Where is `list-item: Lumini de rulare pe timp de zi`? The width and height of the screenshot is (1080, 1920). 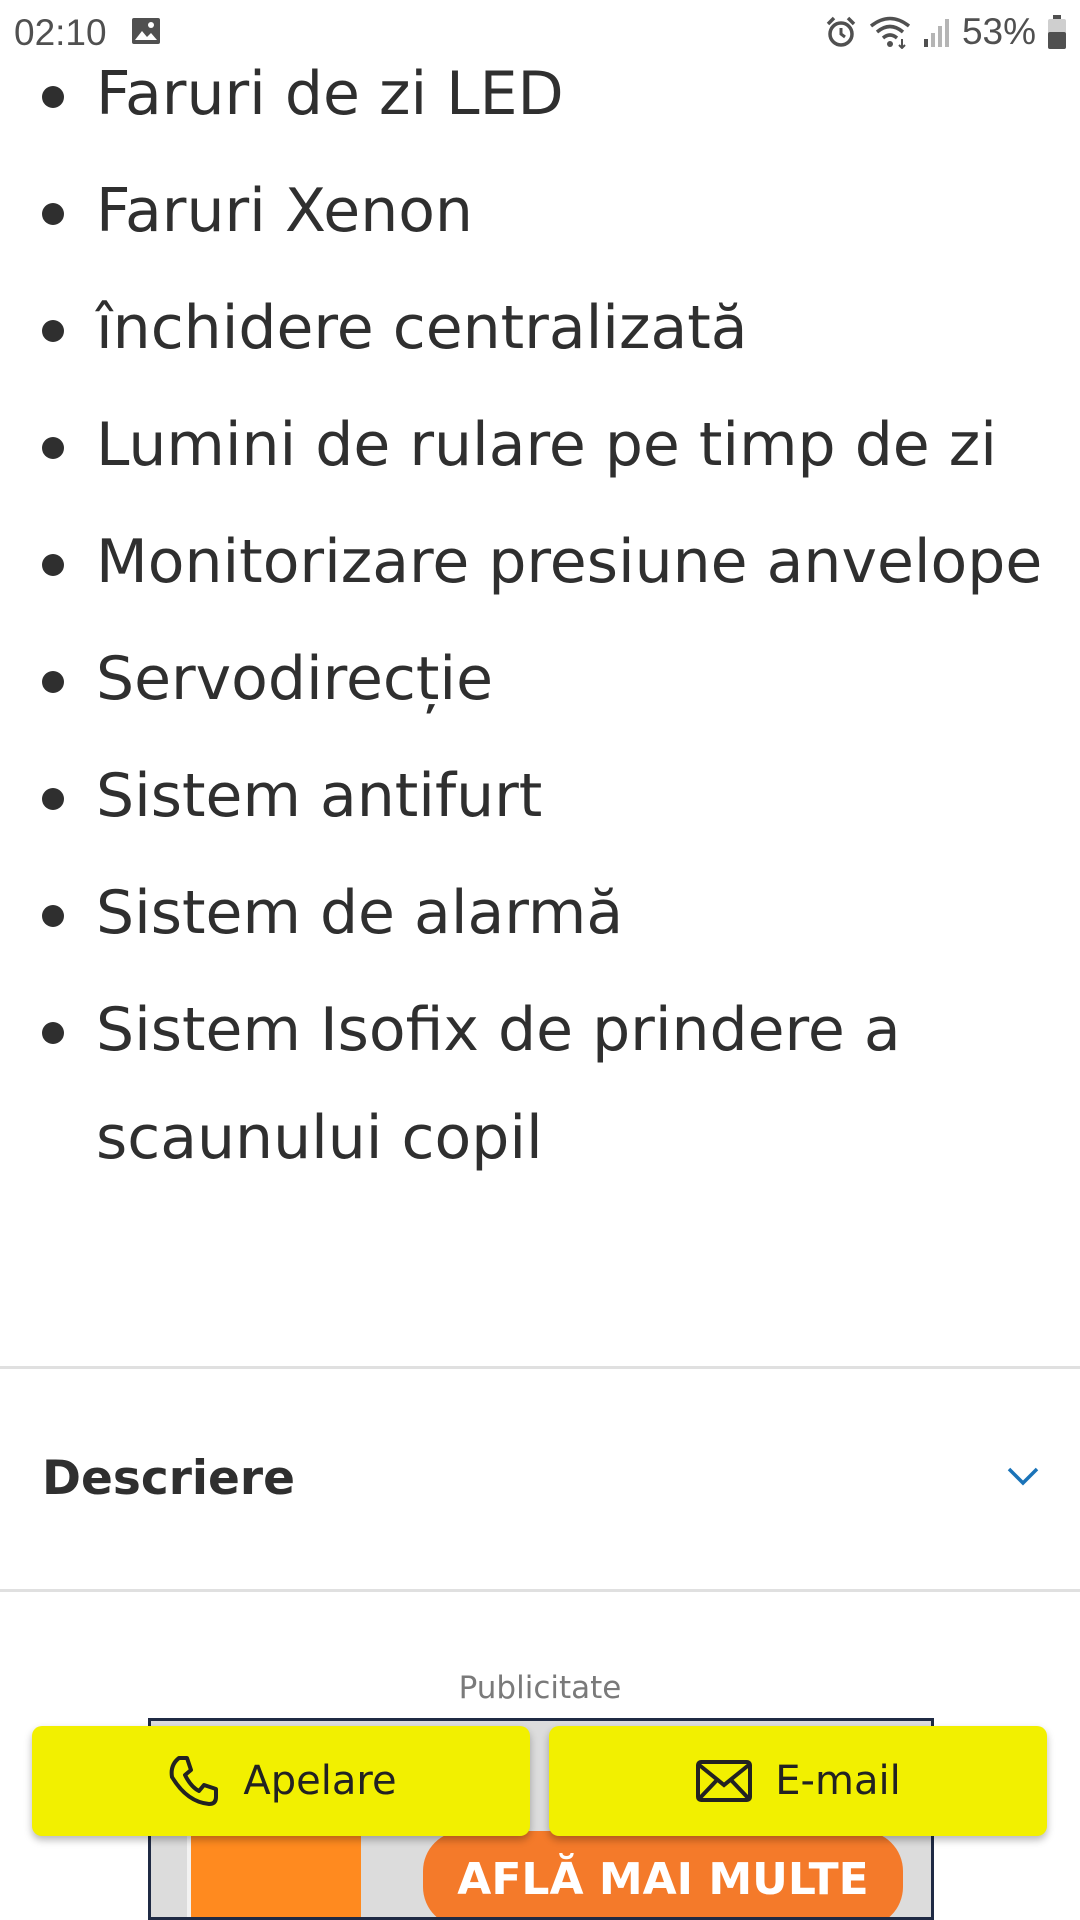 list-item: Lumini de rulare pe timp de zi is located at coordinates (540, 445).